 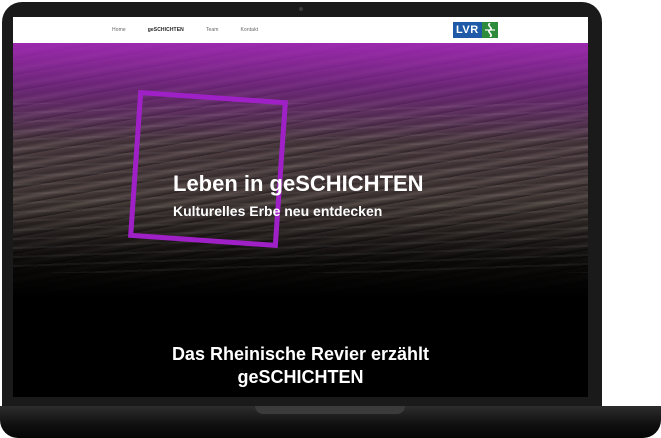 I want to click on nav-link-kontakt: Kontakt, so click(x=250, y=30).